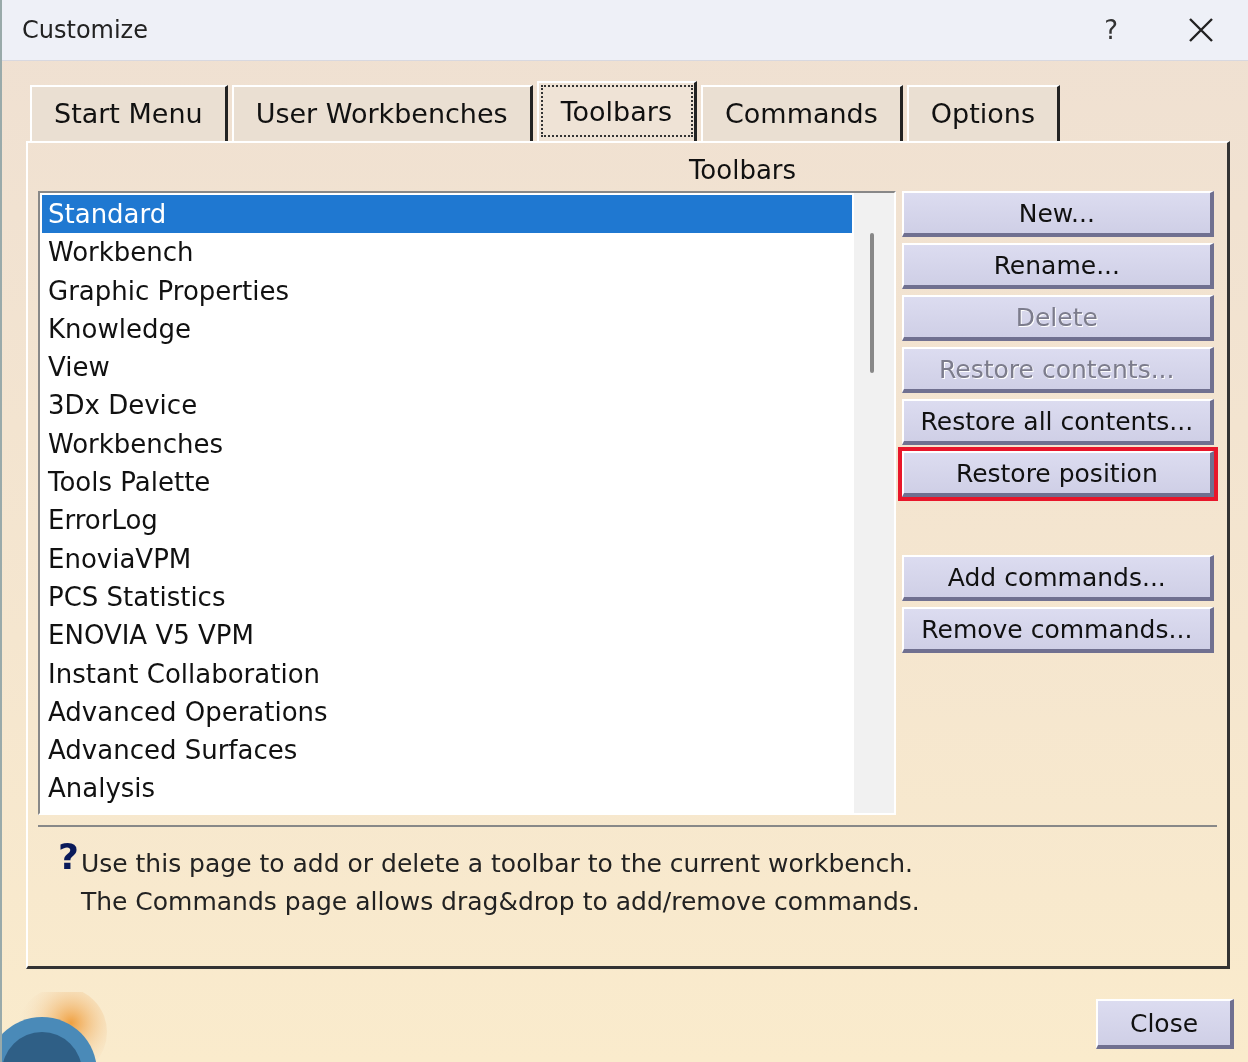  Describe the element at coordinates (447, 405) in the screenshot. I see `list-item: 3Dx Device` at that location.